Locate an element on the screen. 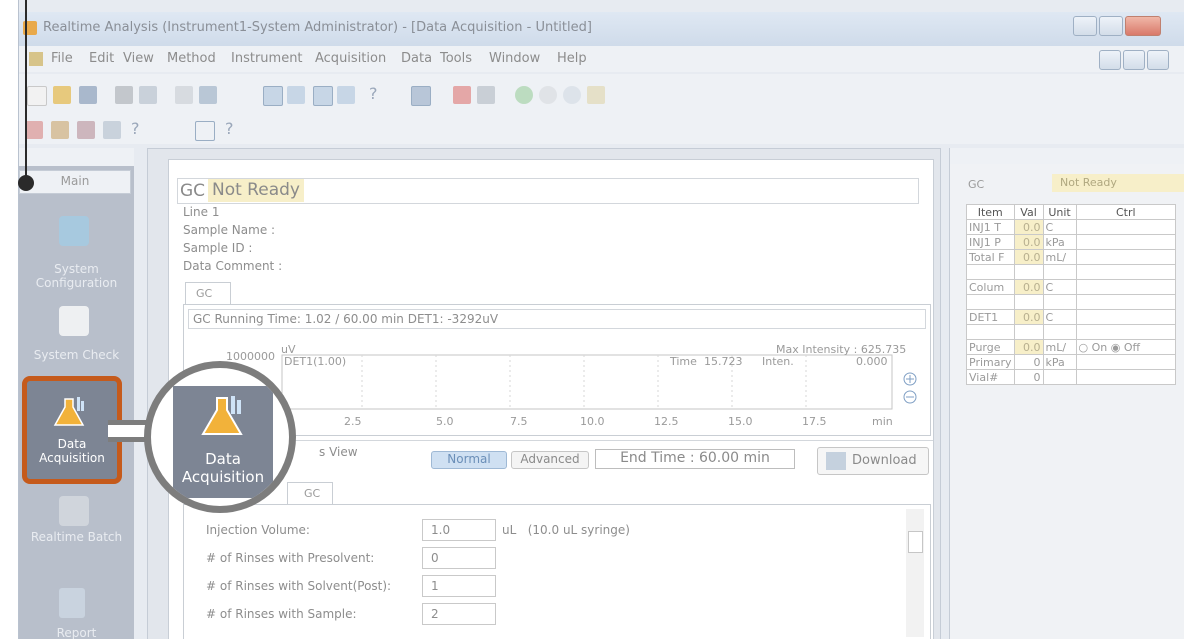 This screenshot has height=639, width=1184. menu-instrument: Instrument is located at coordinates (267, 58).